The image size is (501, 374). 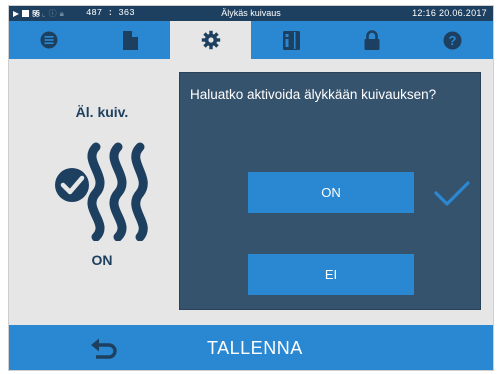 I want to click on no-button: EI, so click(x=331, y=274).